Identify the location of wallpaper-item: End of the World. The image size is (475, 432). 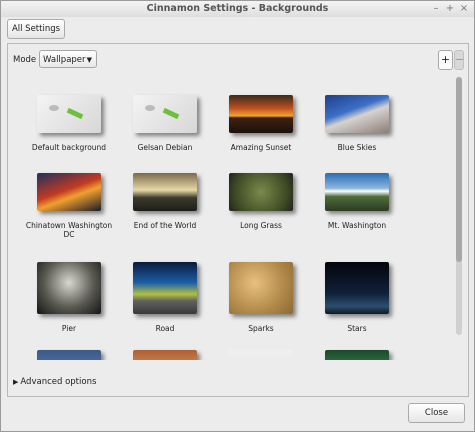
(165, 201).